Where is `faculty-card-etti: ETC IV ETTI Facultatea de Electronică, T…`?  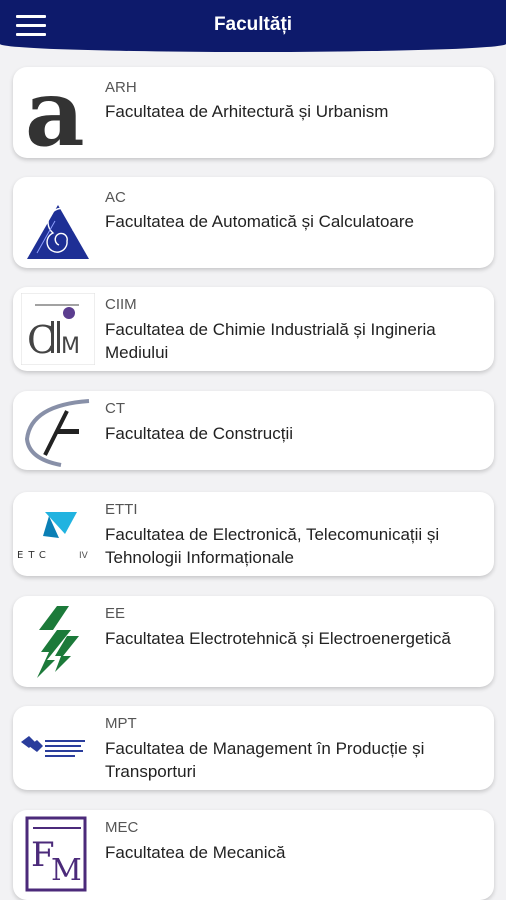 faculty-card-etti: ETC IV ETTI Facultatea de Electronică, T… is located at coordinates (253, 534).